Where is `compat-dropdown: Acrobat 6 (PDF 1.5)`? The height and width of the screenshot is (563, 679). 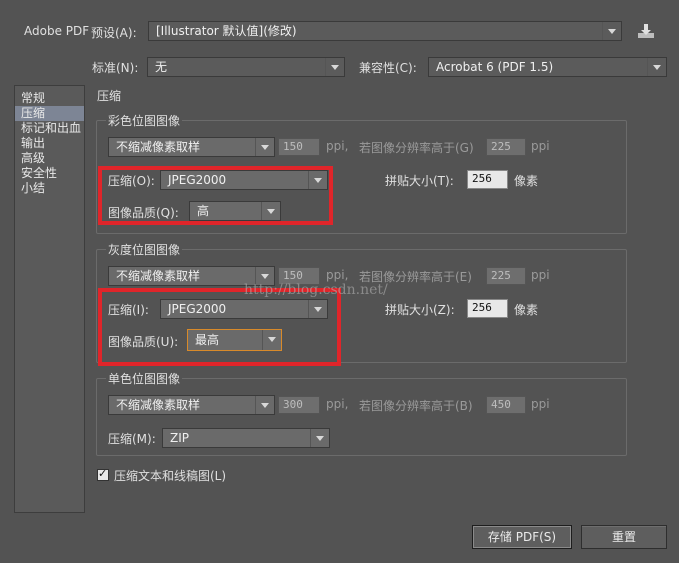 compat-dropdown: Acrobat 6 (PDF 1.5) is located at coordinates (547, 67).